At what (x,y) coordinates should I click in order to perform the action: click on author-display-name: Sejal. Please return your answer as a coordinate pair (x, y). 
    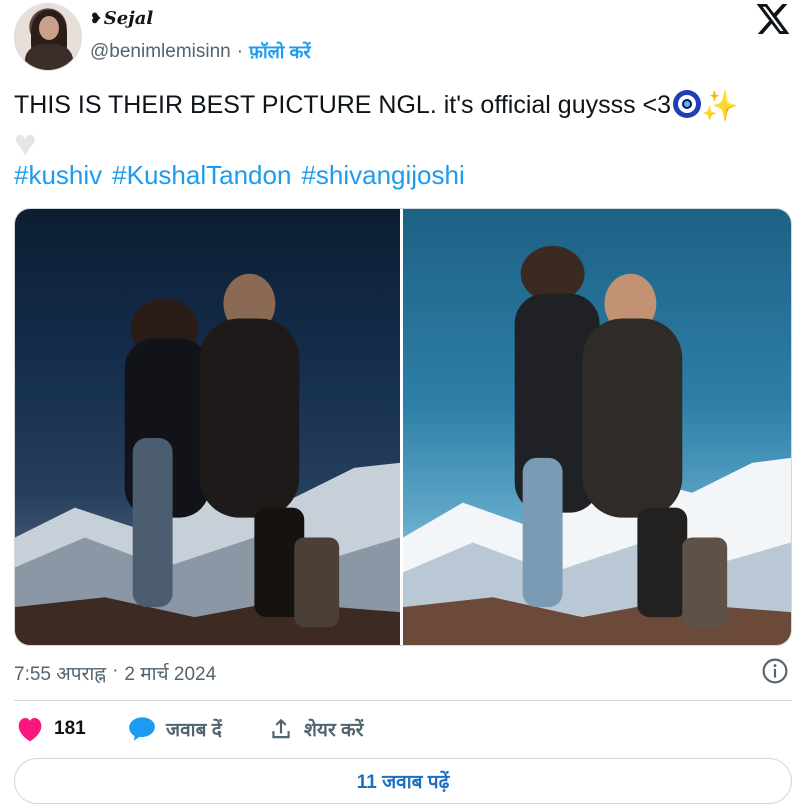
    Looking at the image, I should click on (128, 18).